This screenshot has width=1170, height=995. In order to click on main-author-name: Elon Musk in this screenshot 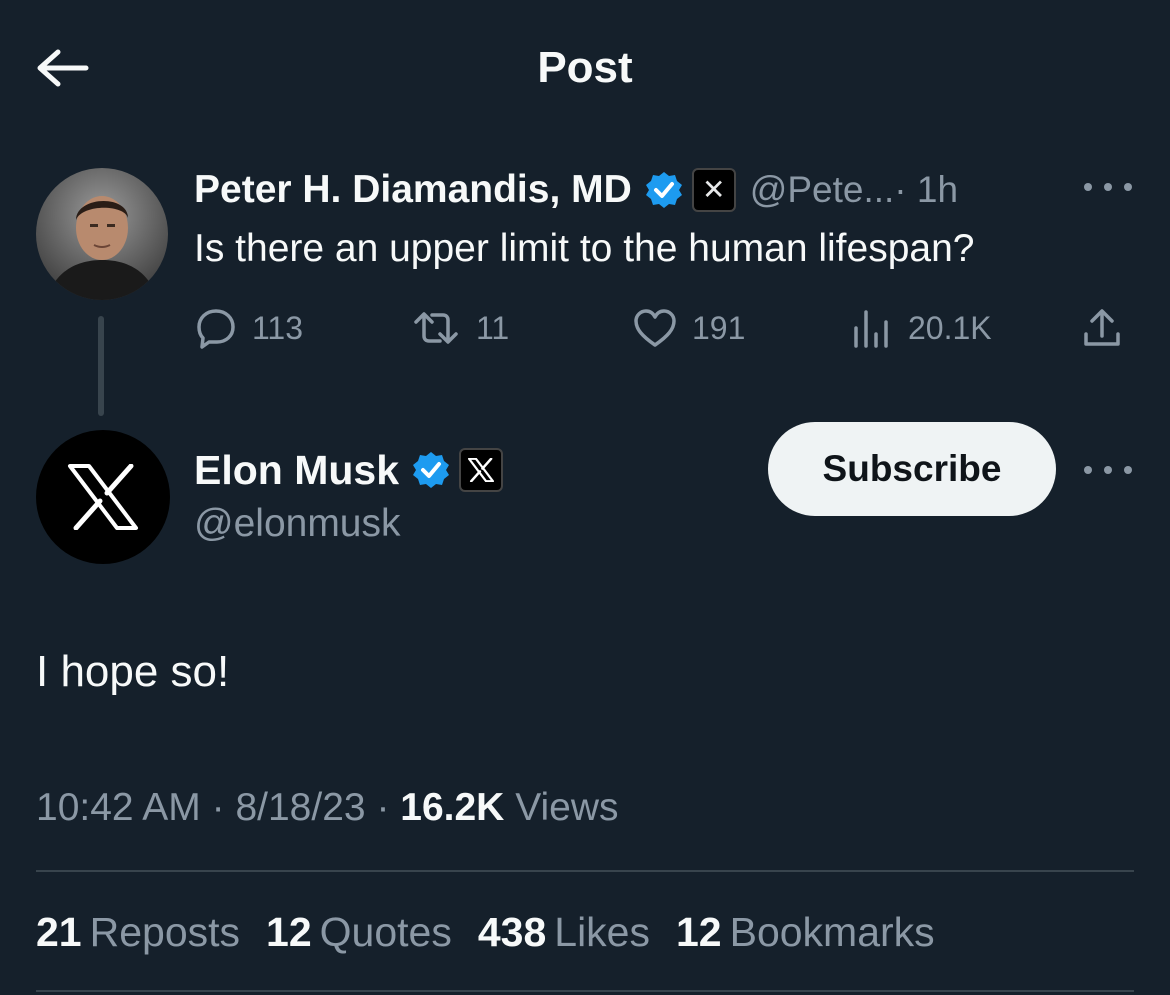, I will do `click(296, 470)`.